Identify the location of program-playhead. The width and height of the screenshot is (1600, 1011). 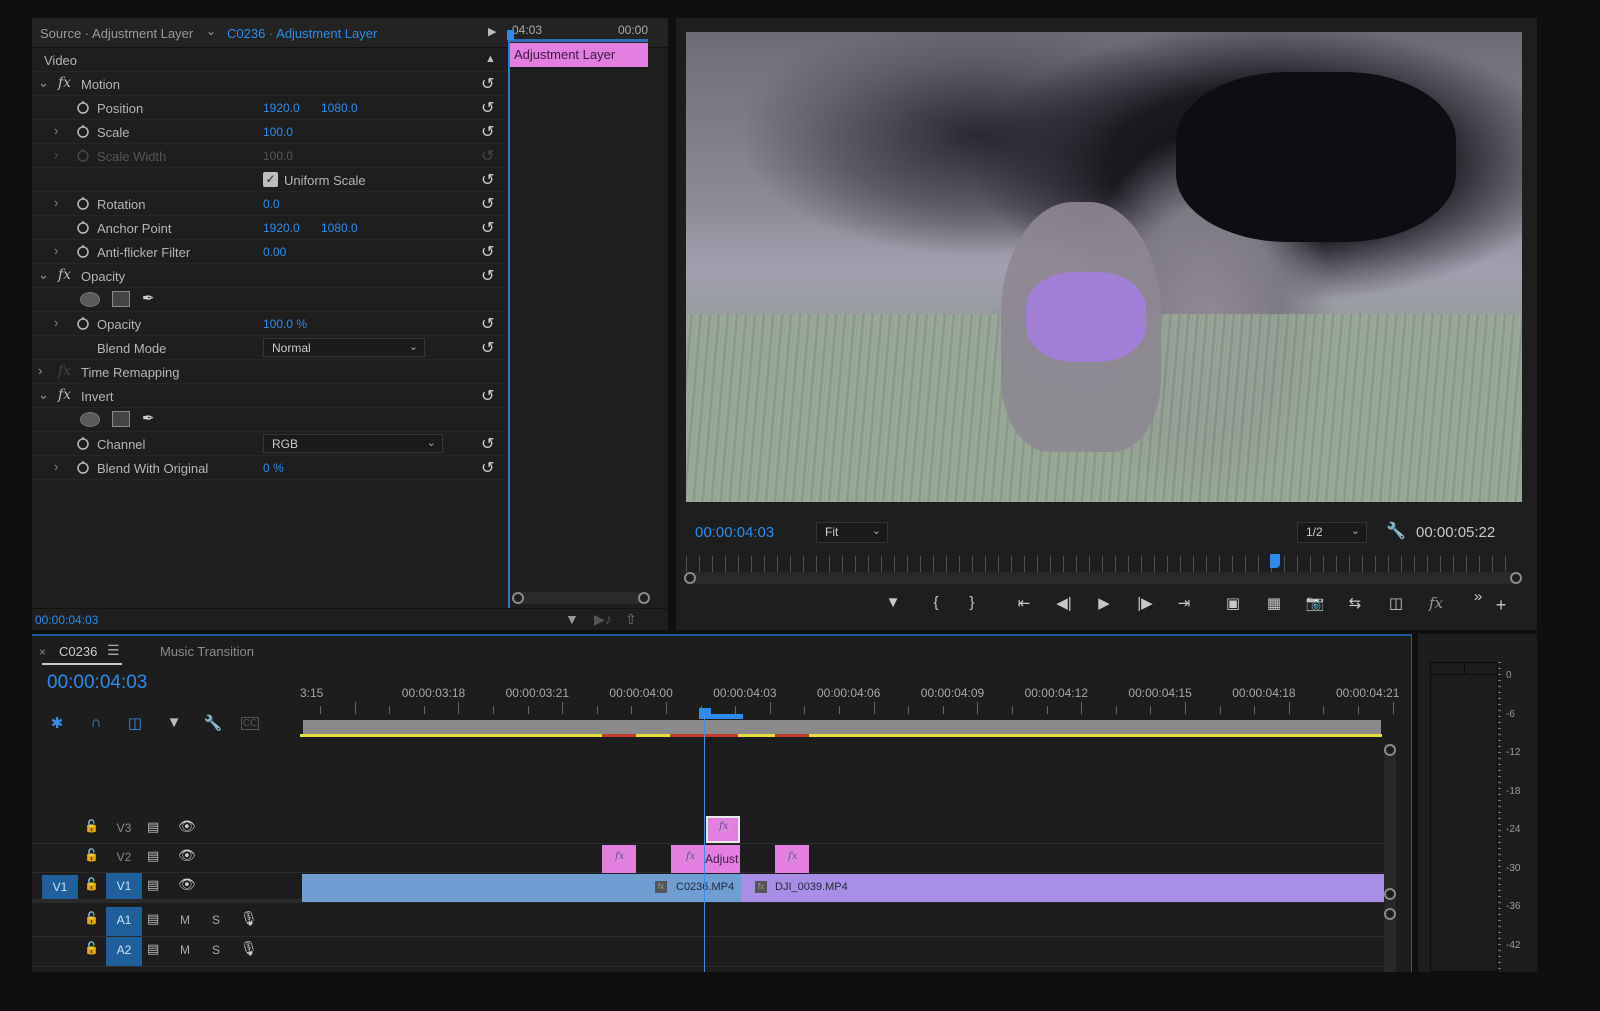
(1275, 561).